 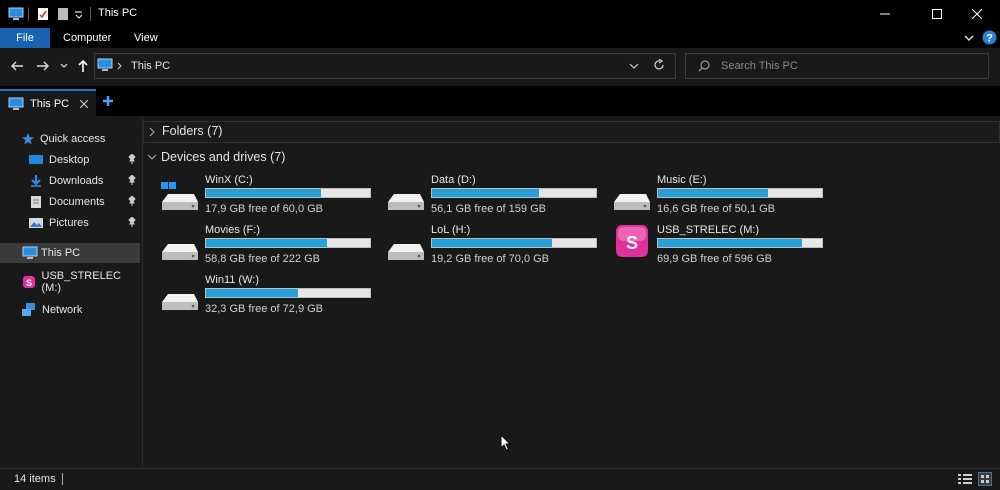 What do you see at coordinates (43, 66) in the screenshot?
I see `forward-arrow-icon` at bounding box center [43, 66].